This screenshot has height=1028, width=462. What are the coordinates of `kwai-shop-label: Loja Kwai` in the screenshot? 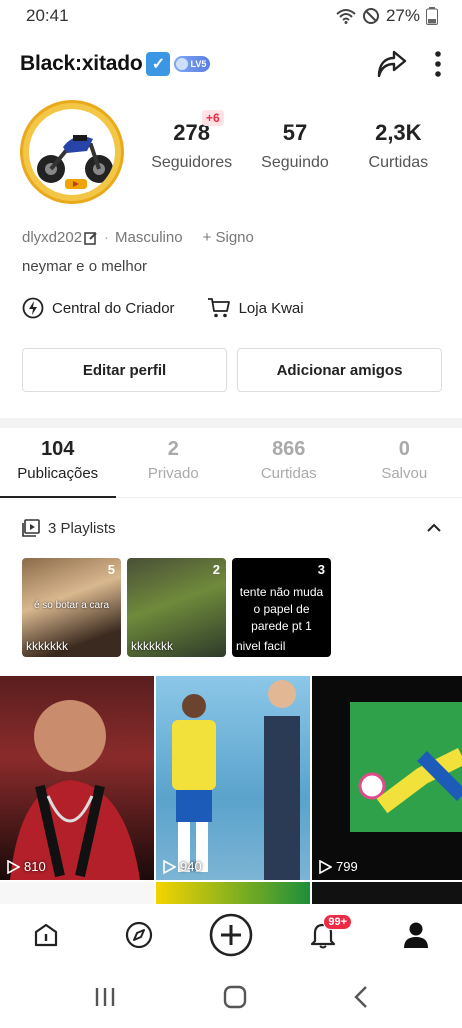 It's located at (271, 308).